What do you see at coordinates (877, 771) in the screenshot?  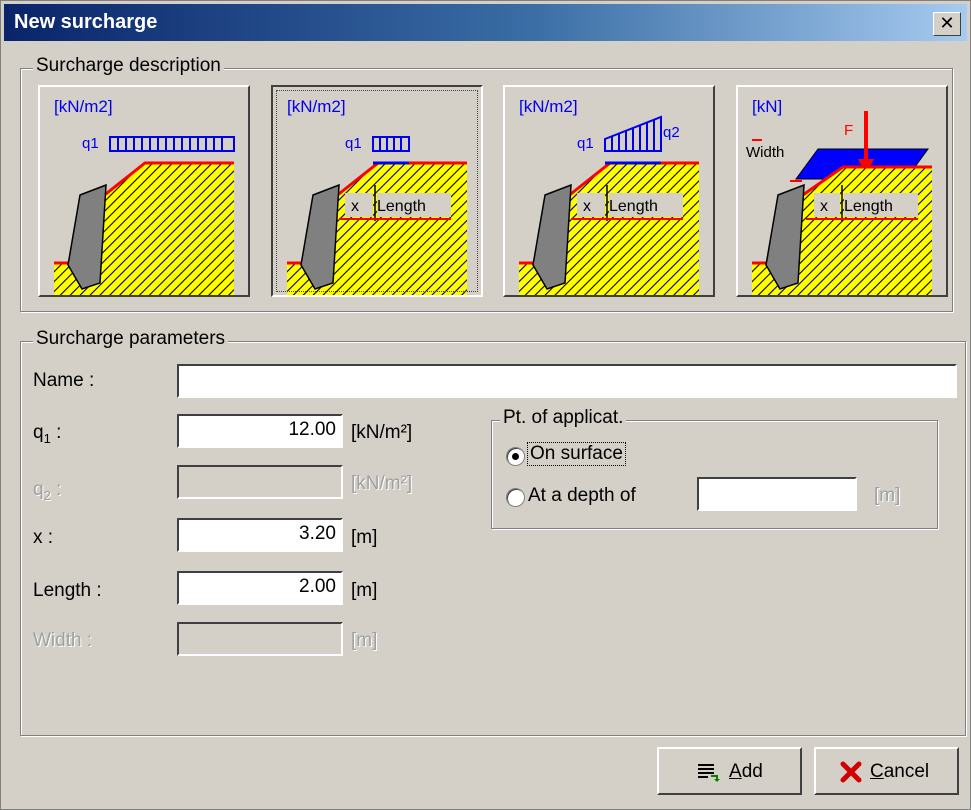 I see `cancel-accel: C` at bounding box center [877, 771].